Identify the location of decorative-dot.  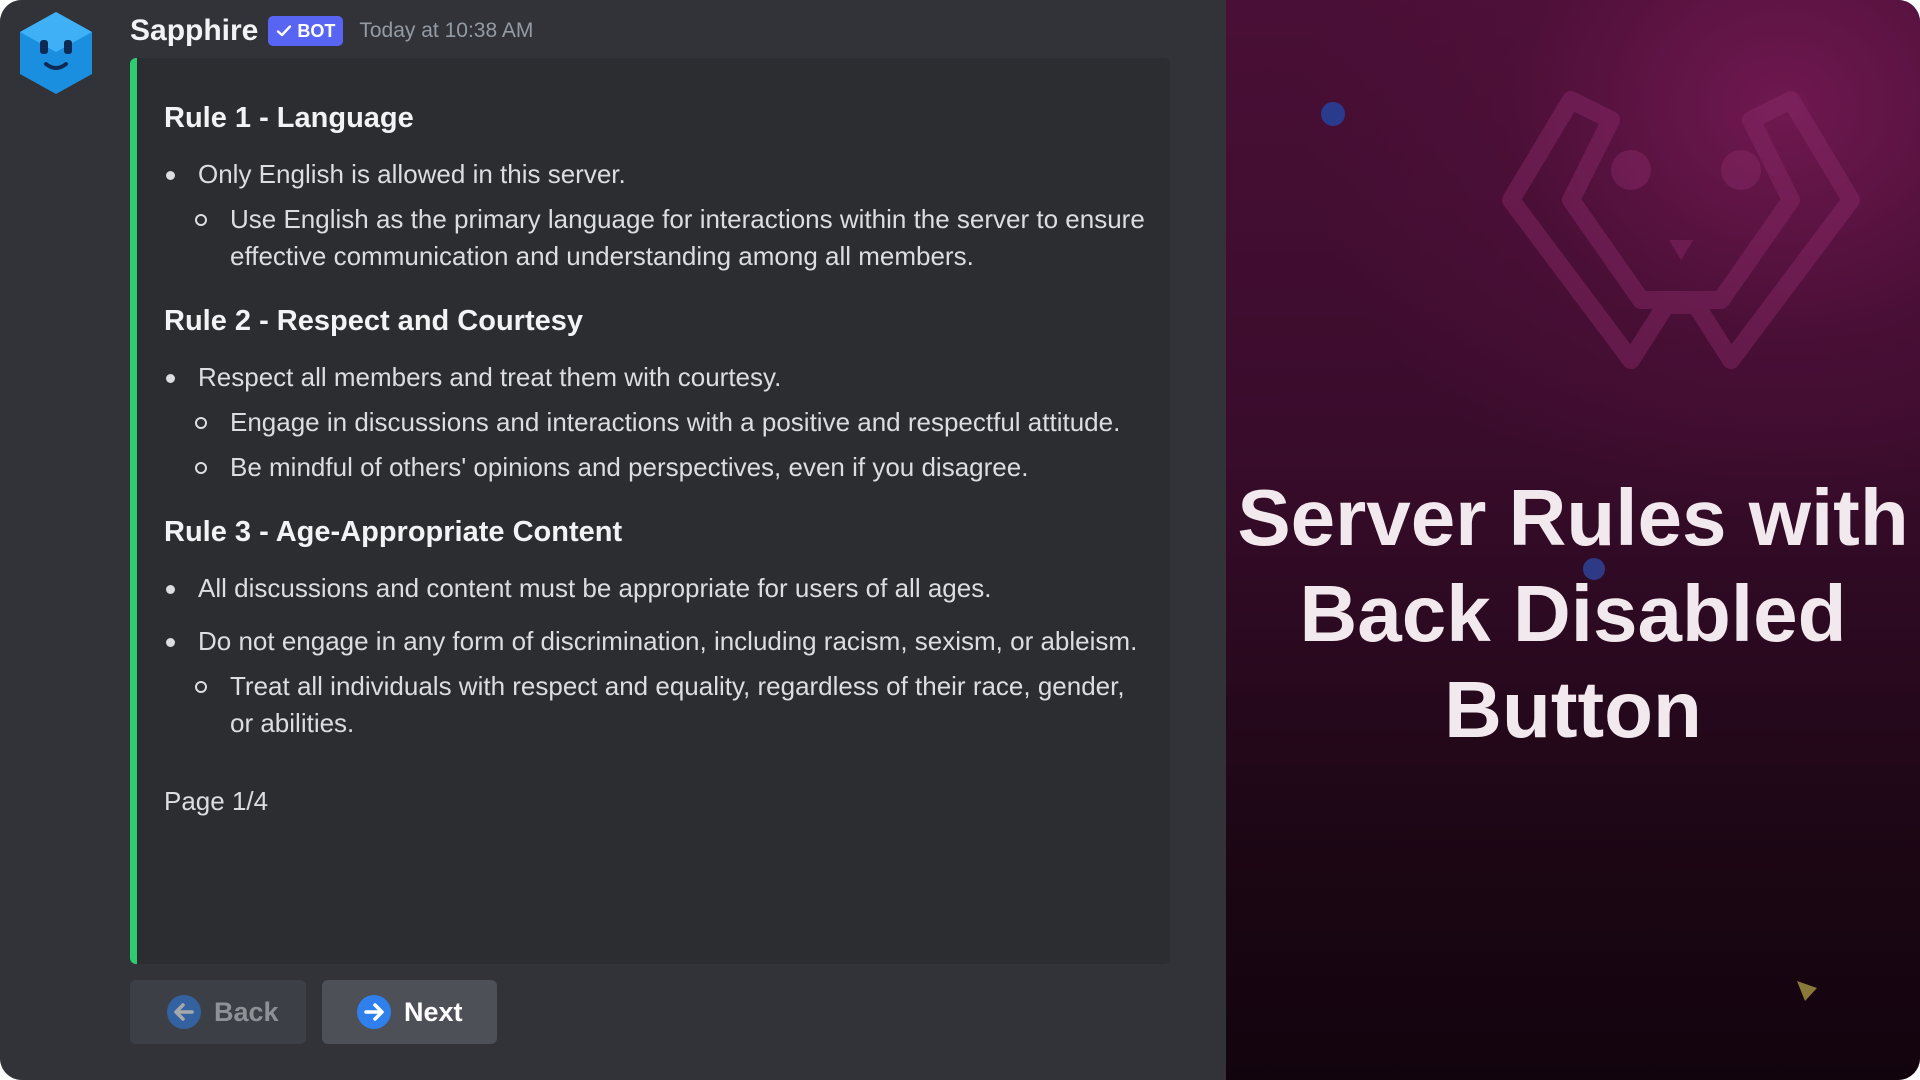
(1333, 114).